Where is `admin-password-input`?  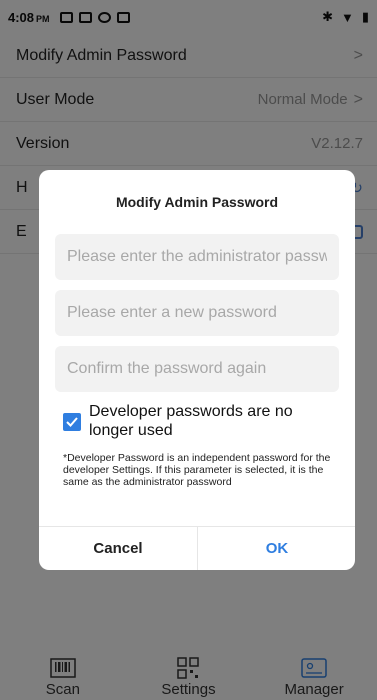 admin-password-input is located at coordinates (197, 257).